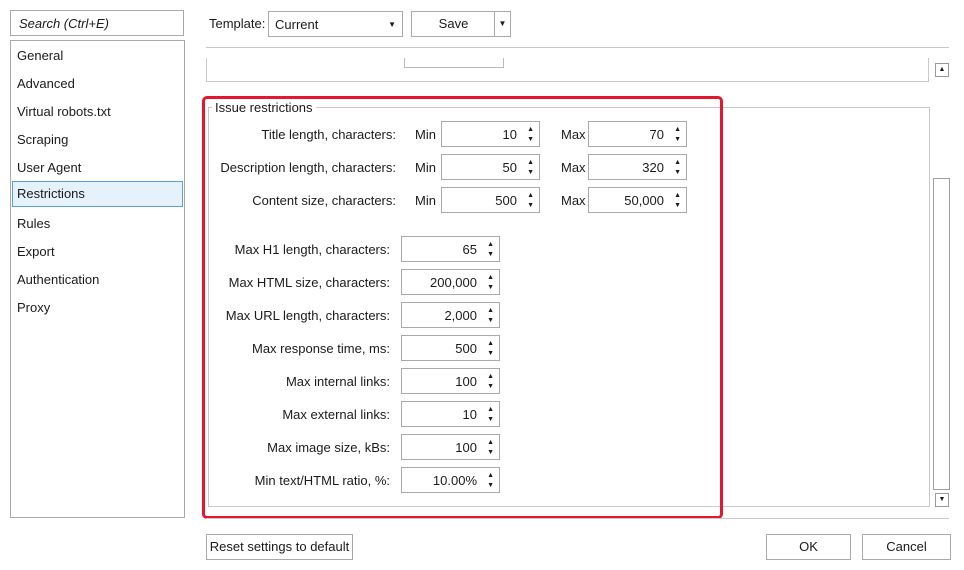 This screenshot has height=570, width=964. What do you see at coordinates (454, 480) in the screenshot?
I see `spin-value: 10.00%` at bounding box center [454, 480].